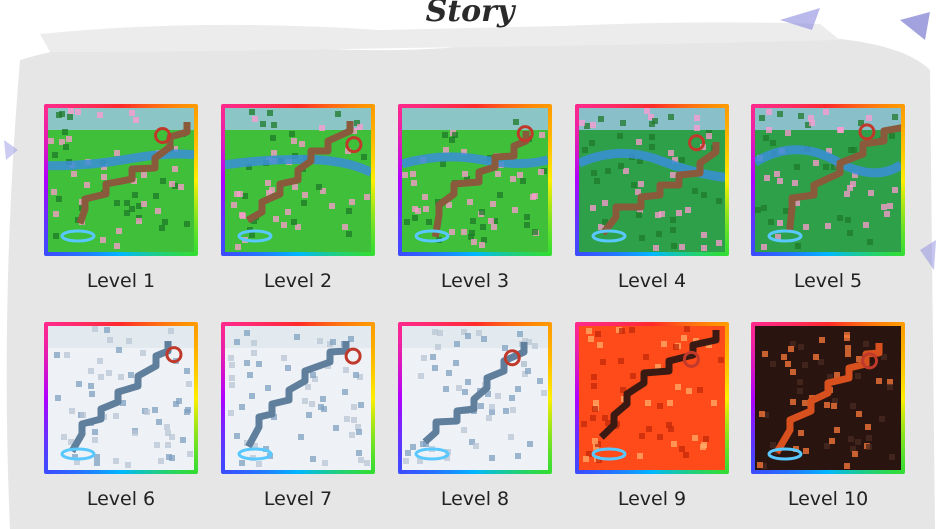  What do you see at coordinates (475, 499) in the screenshot?
I see `level-label: Level 8` at bounding box center [475, 499].